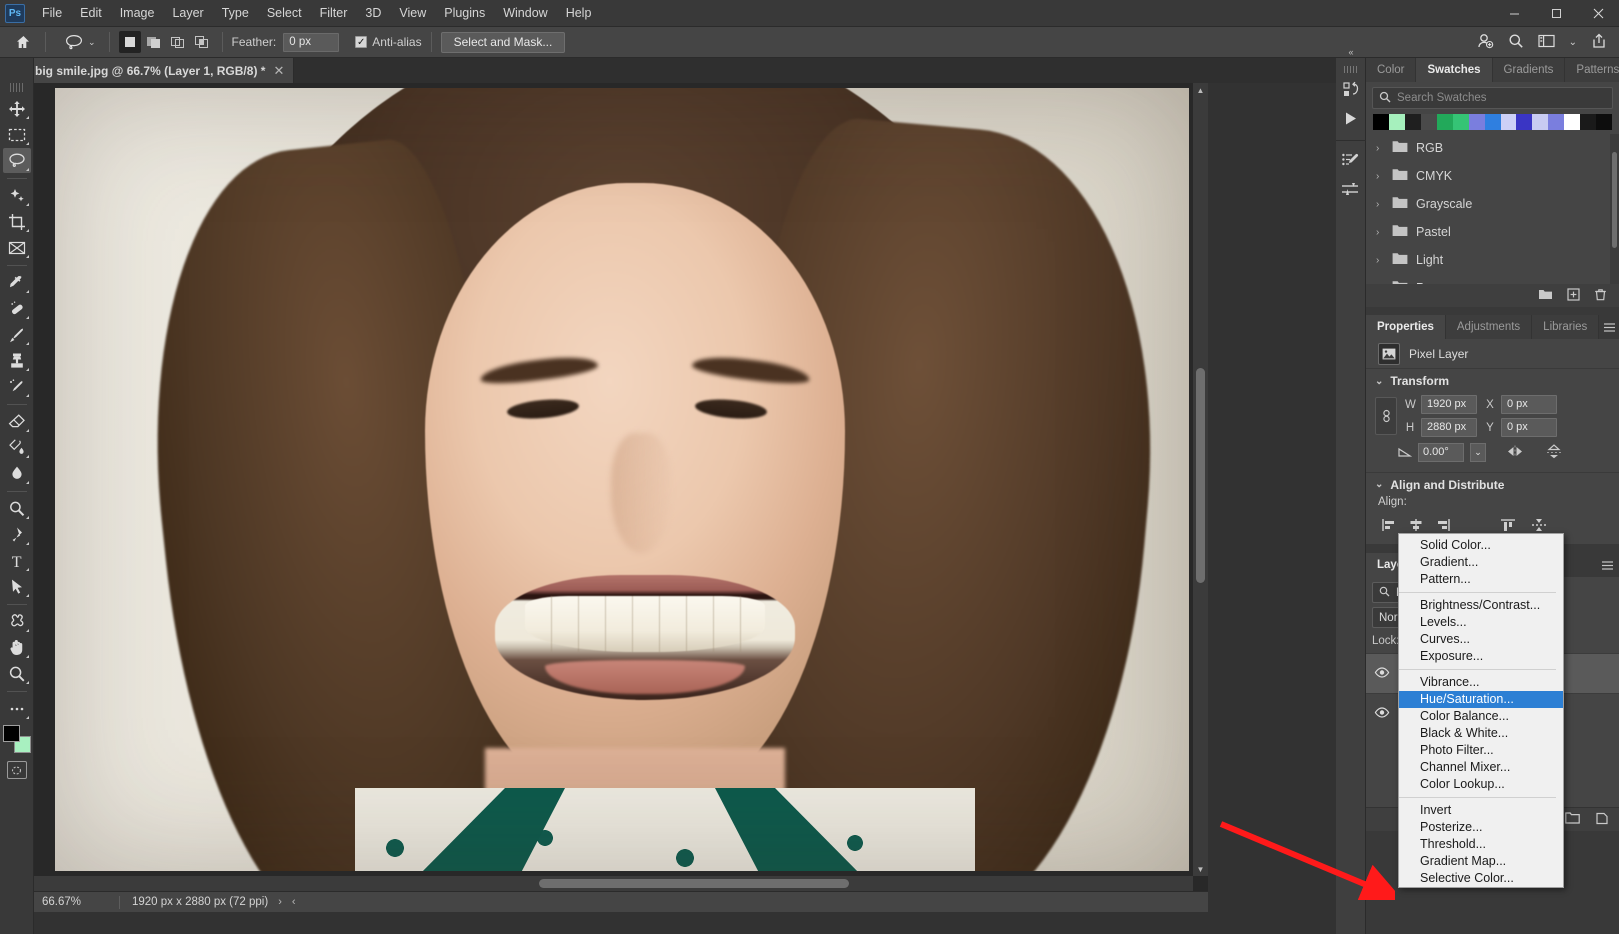  What do you see at coordinates (1406, 327) in the screenshot?
I see `tab-properties: Properties` at bounding box center [1406, 327].